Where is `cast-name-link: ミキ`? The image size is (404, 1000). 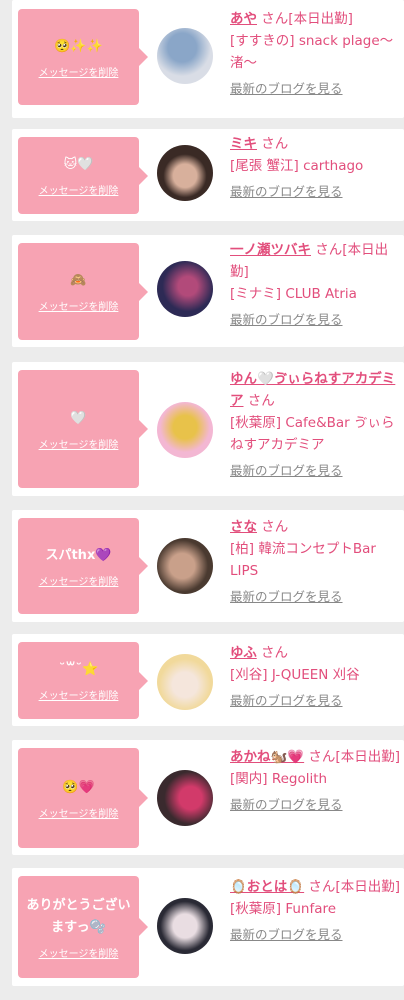 cast-name-link: ミキ is located at coordinates (243, 144).